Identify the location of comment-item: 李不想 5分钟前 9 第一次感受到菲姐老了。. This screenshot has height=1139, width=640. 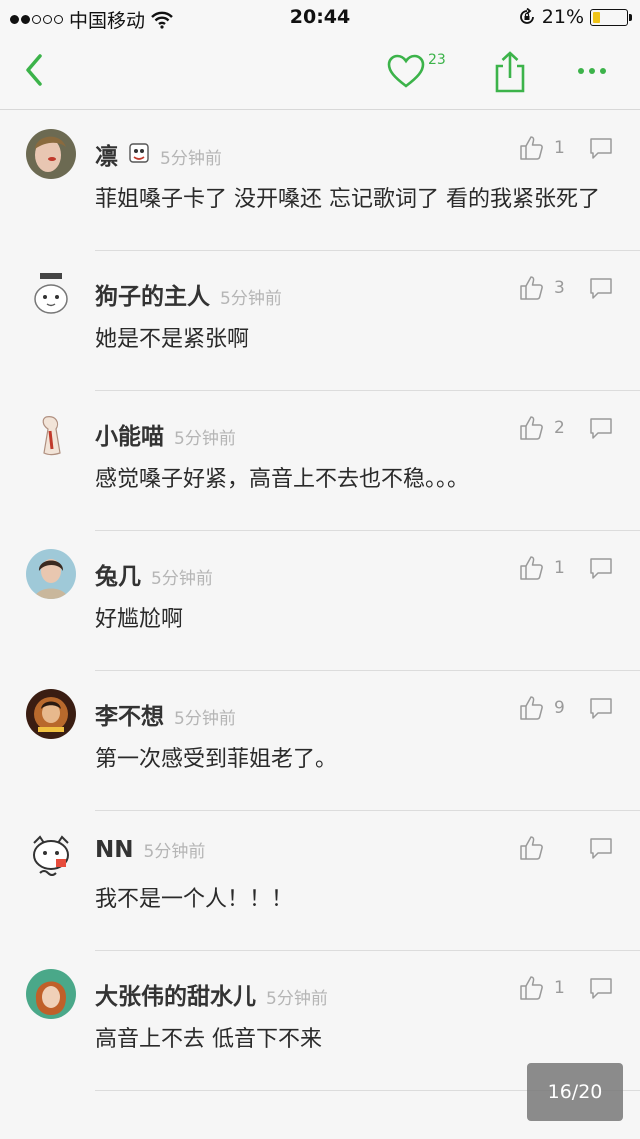
(320, 741).